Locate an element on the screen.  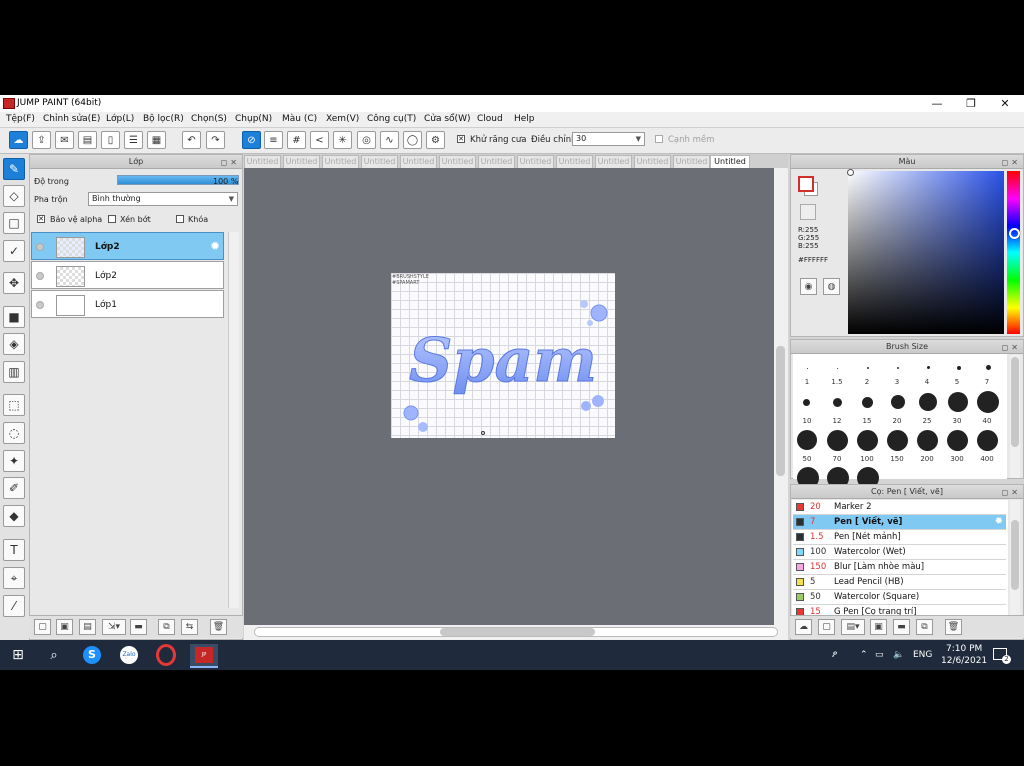
cloud-save-icon: ☁ is located at coordinates (18, 140).